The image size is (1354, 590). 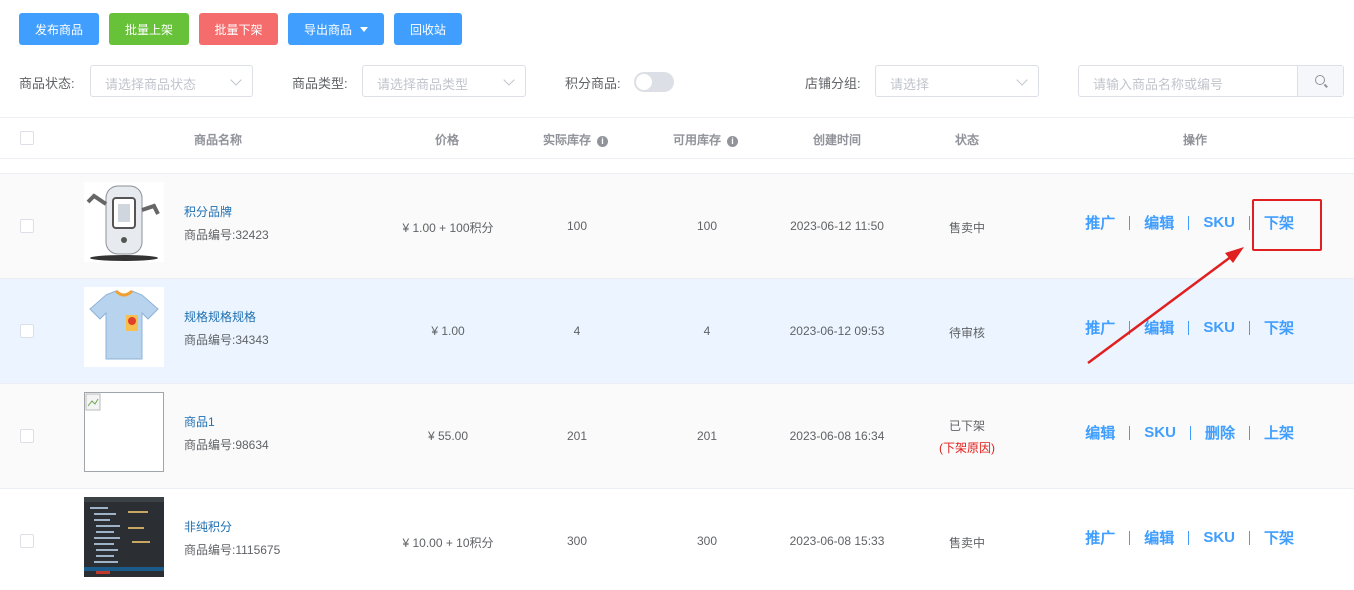 What do you see at coordinates (1165, 306) in the screenshot?
I see `annotation-arrow-icon` at bounding box center [1165, 306].